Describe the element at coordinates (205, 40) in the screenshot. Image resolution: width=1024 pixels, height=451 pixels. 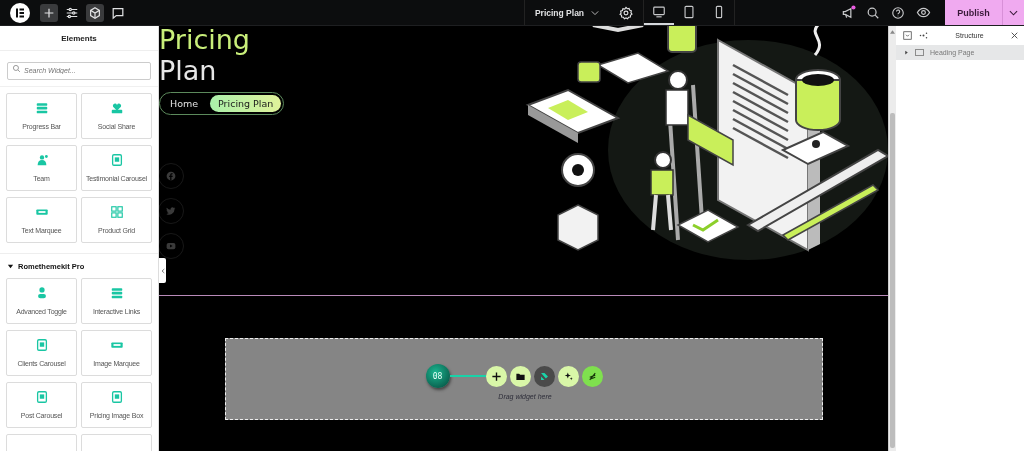
I see `page-heading: Pricing` at that location.